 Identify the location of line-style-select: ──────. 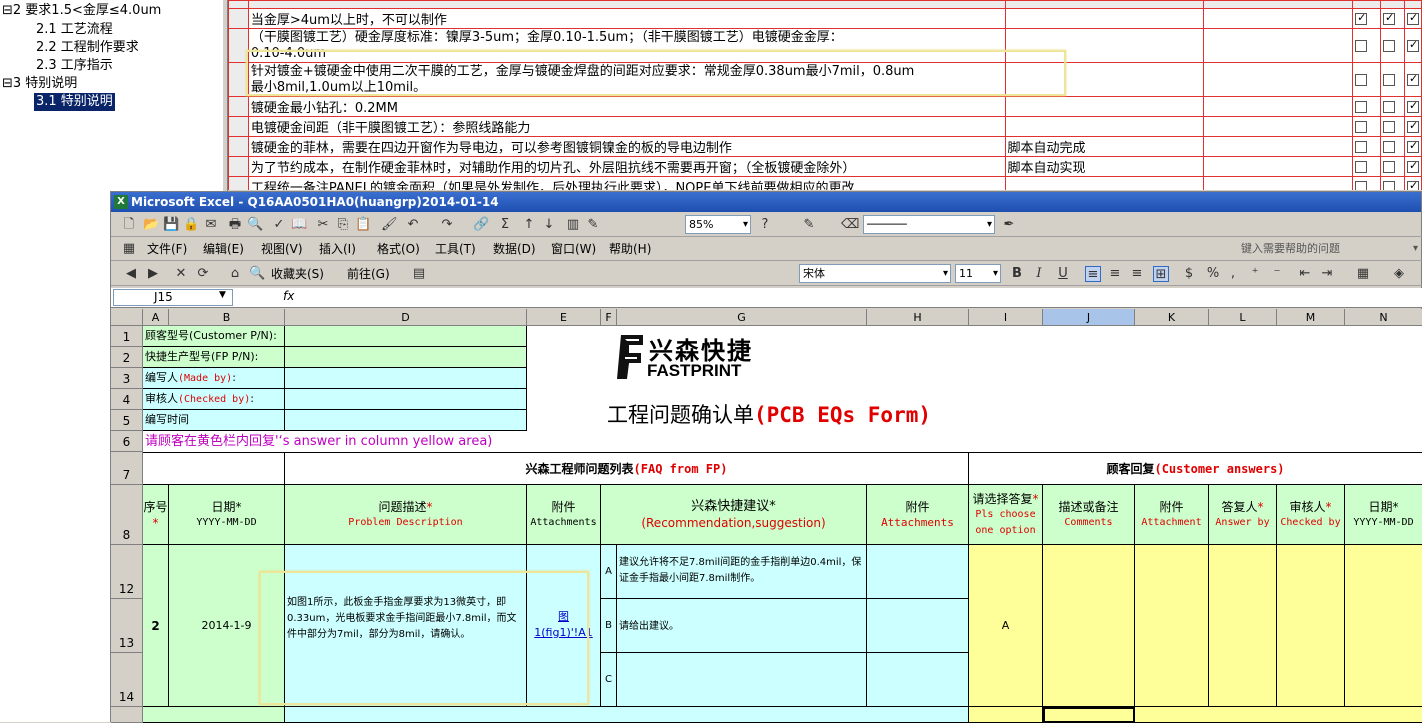
(929, 224).